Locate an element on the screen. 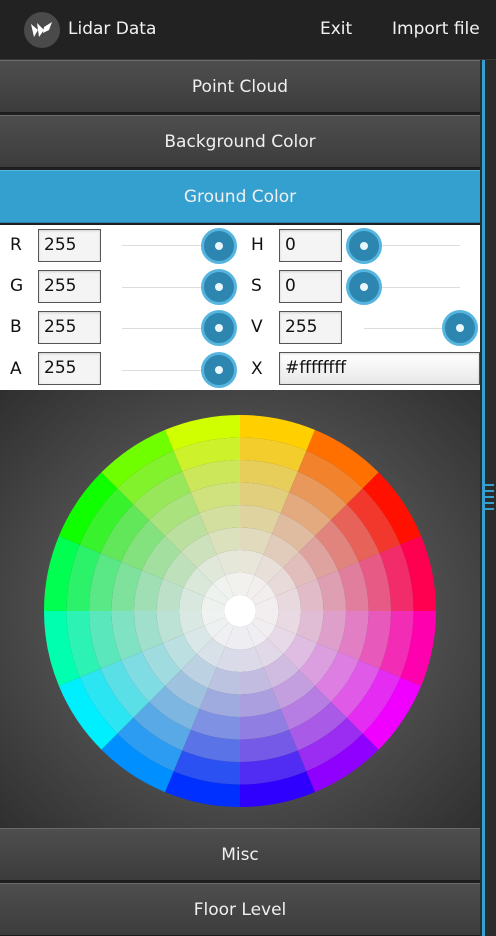  v-slider-knob is located at coordinates (460, 328).